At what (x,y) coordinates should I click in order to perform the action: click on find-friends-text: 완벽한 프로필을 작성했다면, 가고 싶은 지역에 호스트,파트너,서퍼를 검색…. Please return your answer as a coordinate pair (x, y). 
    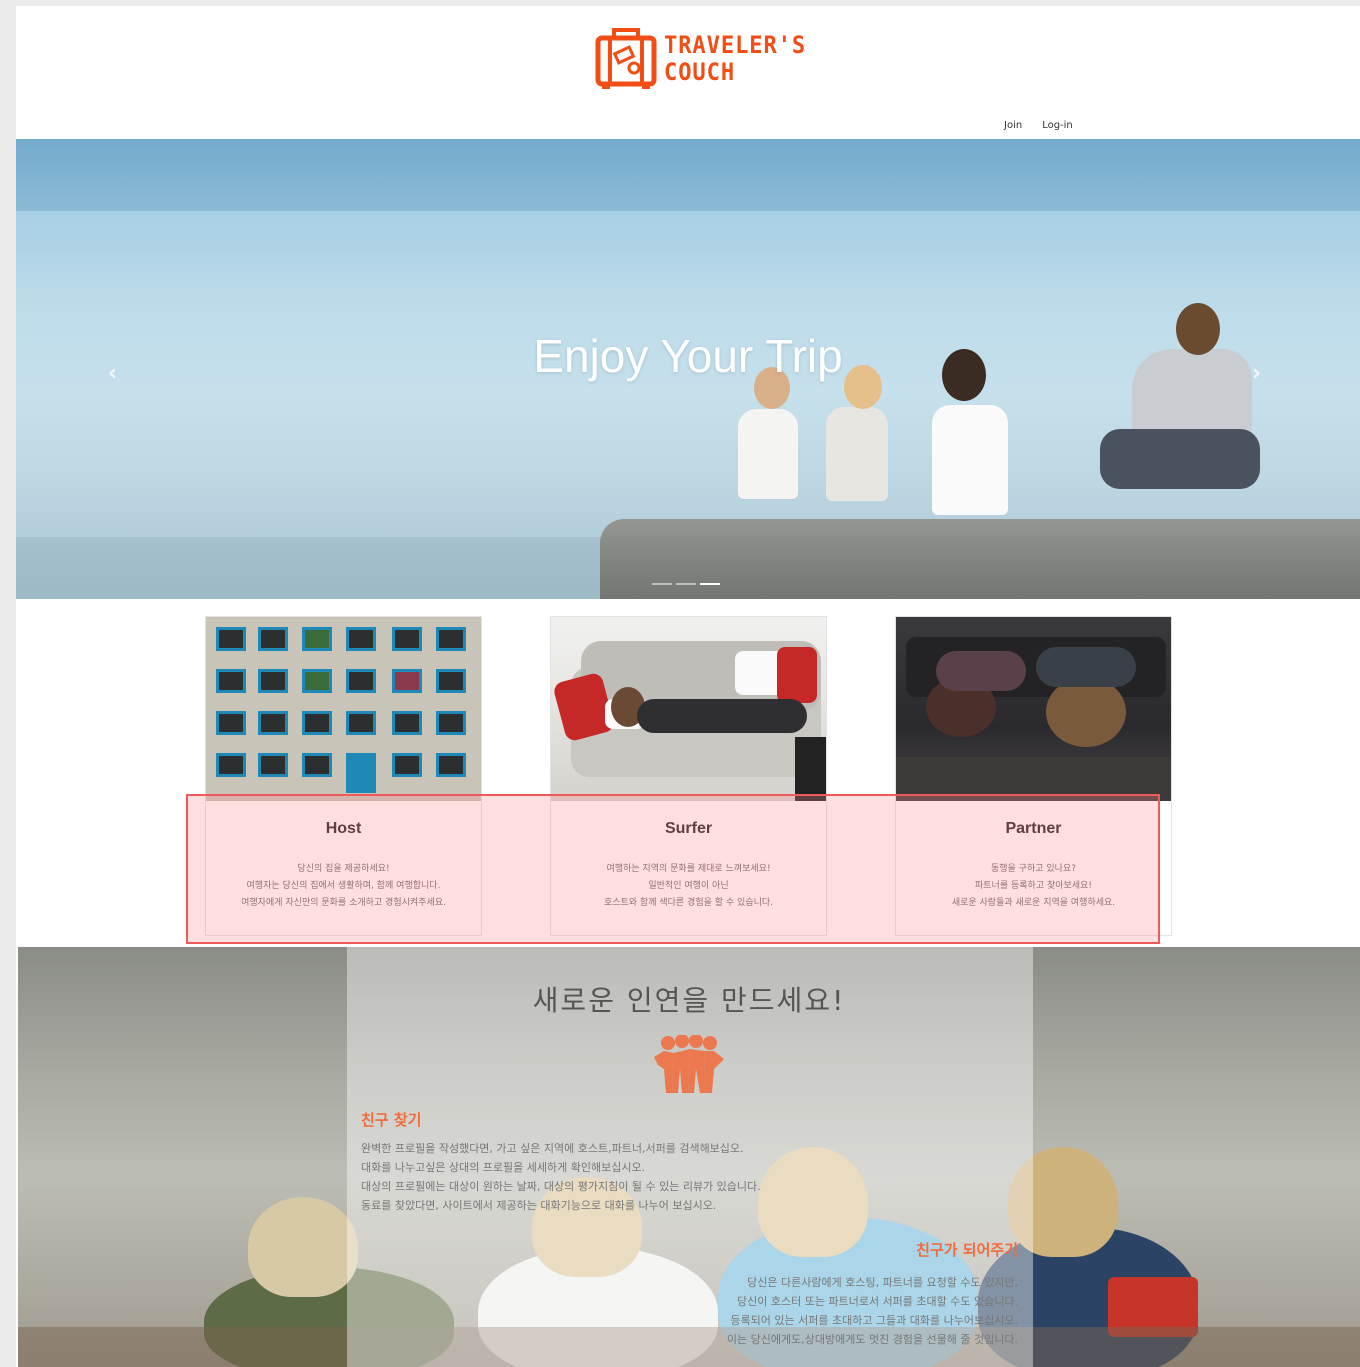
    Looking at the image, I should click on (561, 1177).